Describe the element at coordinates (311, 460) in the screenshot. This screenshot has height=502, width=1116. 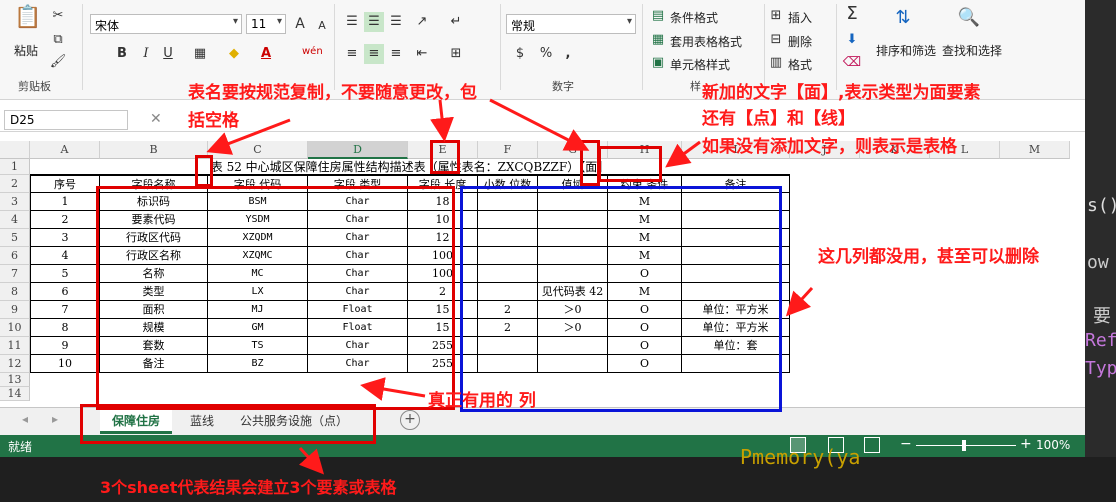
I see `arrow-to-sheets` at that location.